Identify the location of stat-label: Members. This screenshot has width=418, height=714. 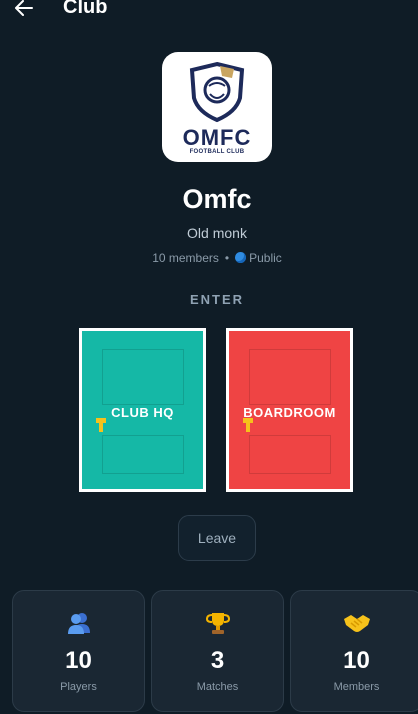
(356, 687).